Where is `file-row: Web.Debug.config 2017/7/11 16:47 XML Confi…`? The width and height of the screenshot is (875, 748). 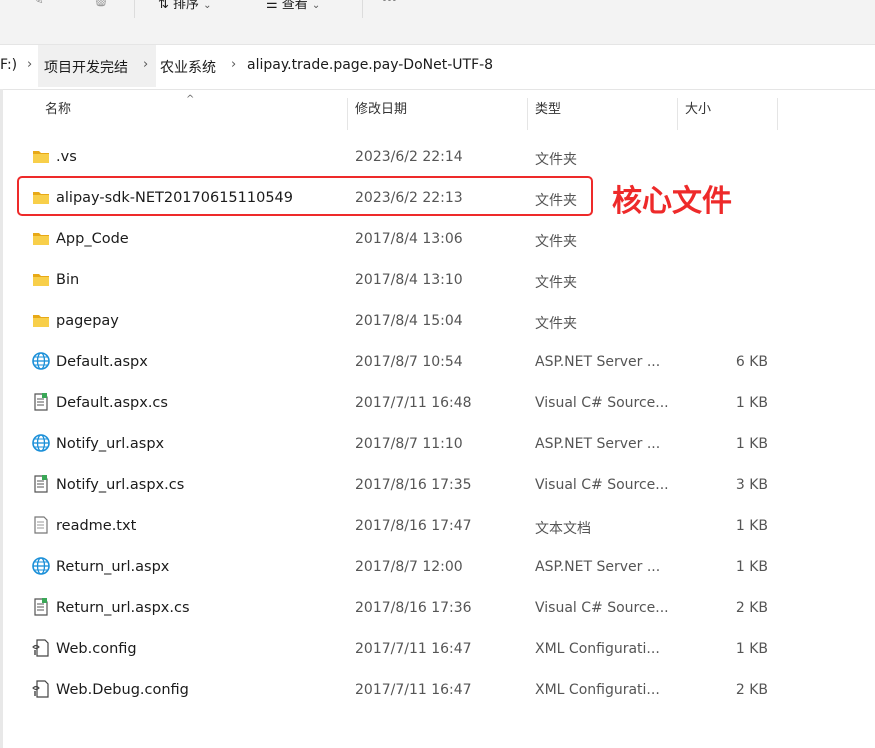
file-row: Web.Debug.config 2017/7/11 16:47 XML Confi… is located at coordinates (400, 690).